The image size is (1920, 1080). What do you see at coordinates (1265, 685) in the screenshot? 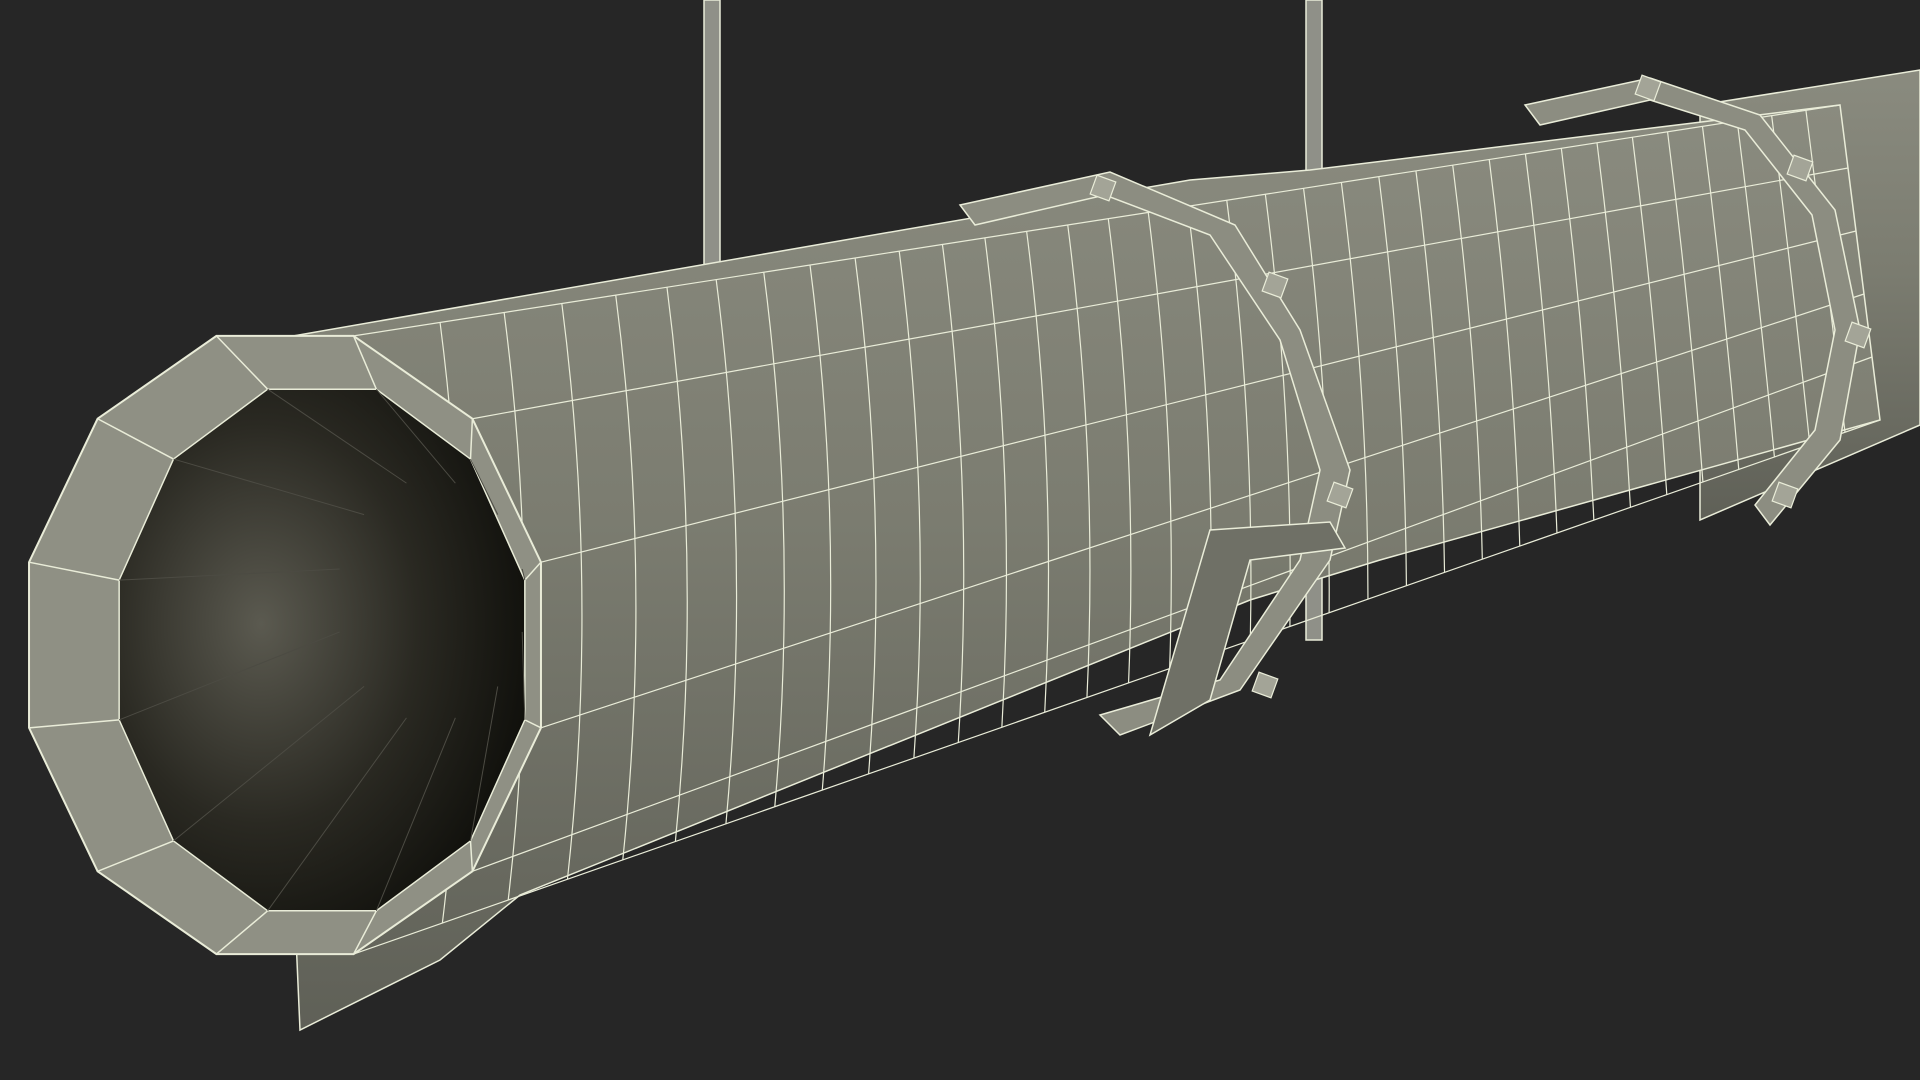
I see `bolt` at bounding box center [1265, 685].